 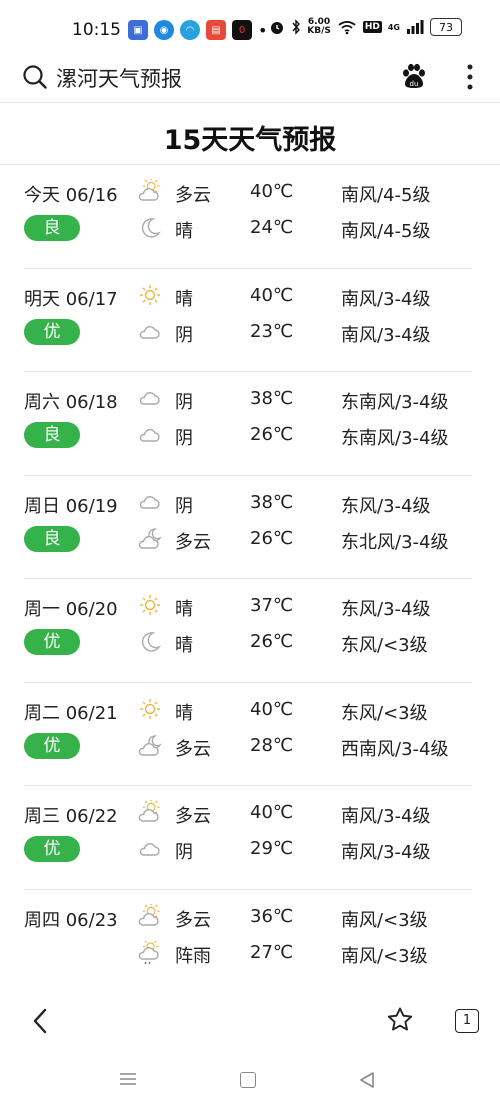 What do you see at coordinates (272, 605) in the screenshot?
I see `day-temperature: 37℃` at bounding box center [272, 605].